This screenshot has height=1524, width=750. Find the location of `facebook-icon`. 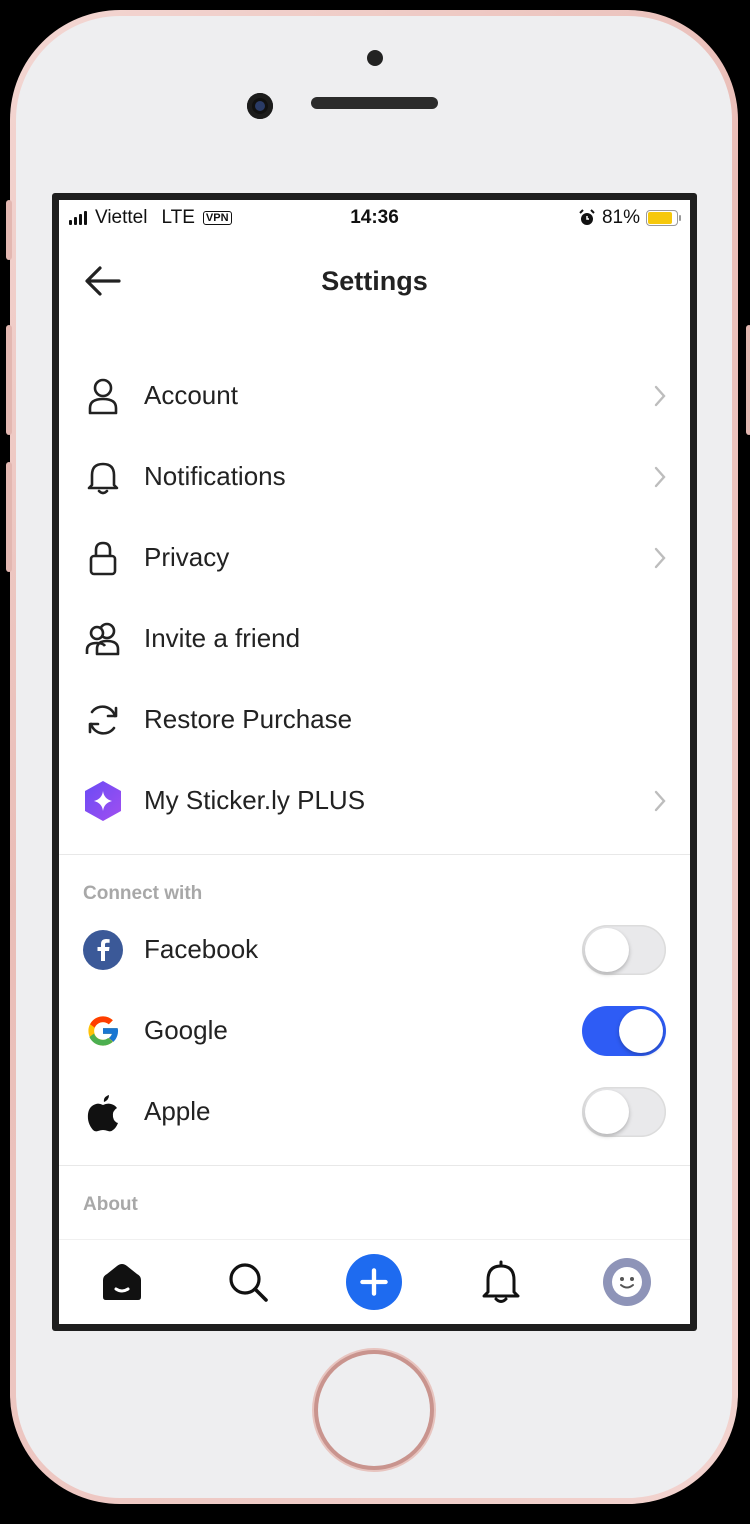

facebook-icon is located at coordinates (103, 949).